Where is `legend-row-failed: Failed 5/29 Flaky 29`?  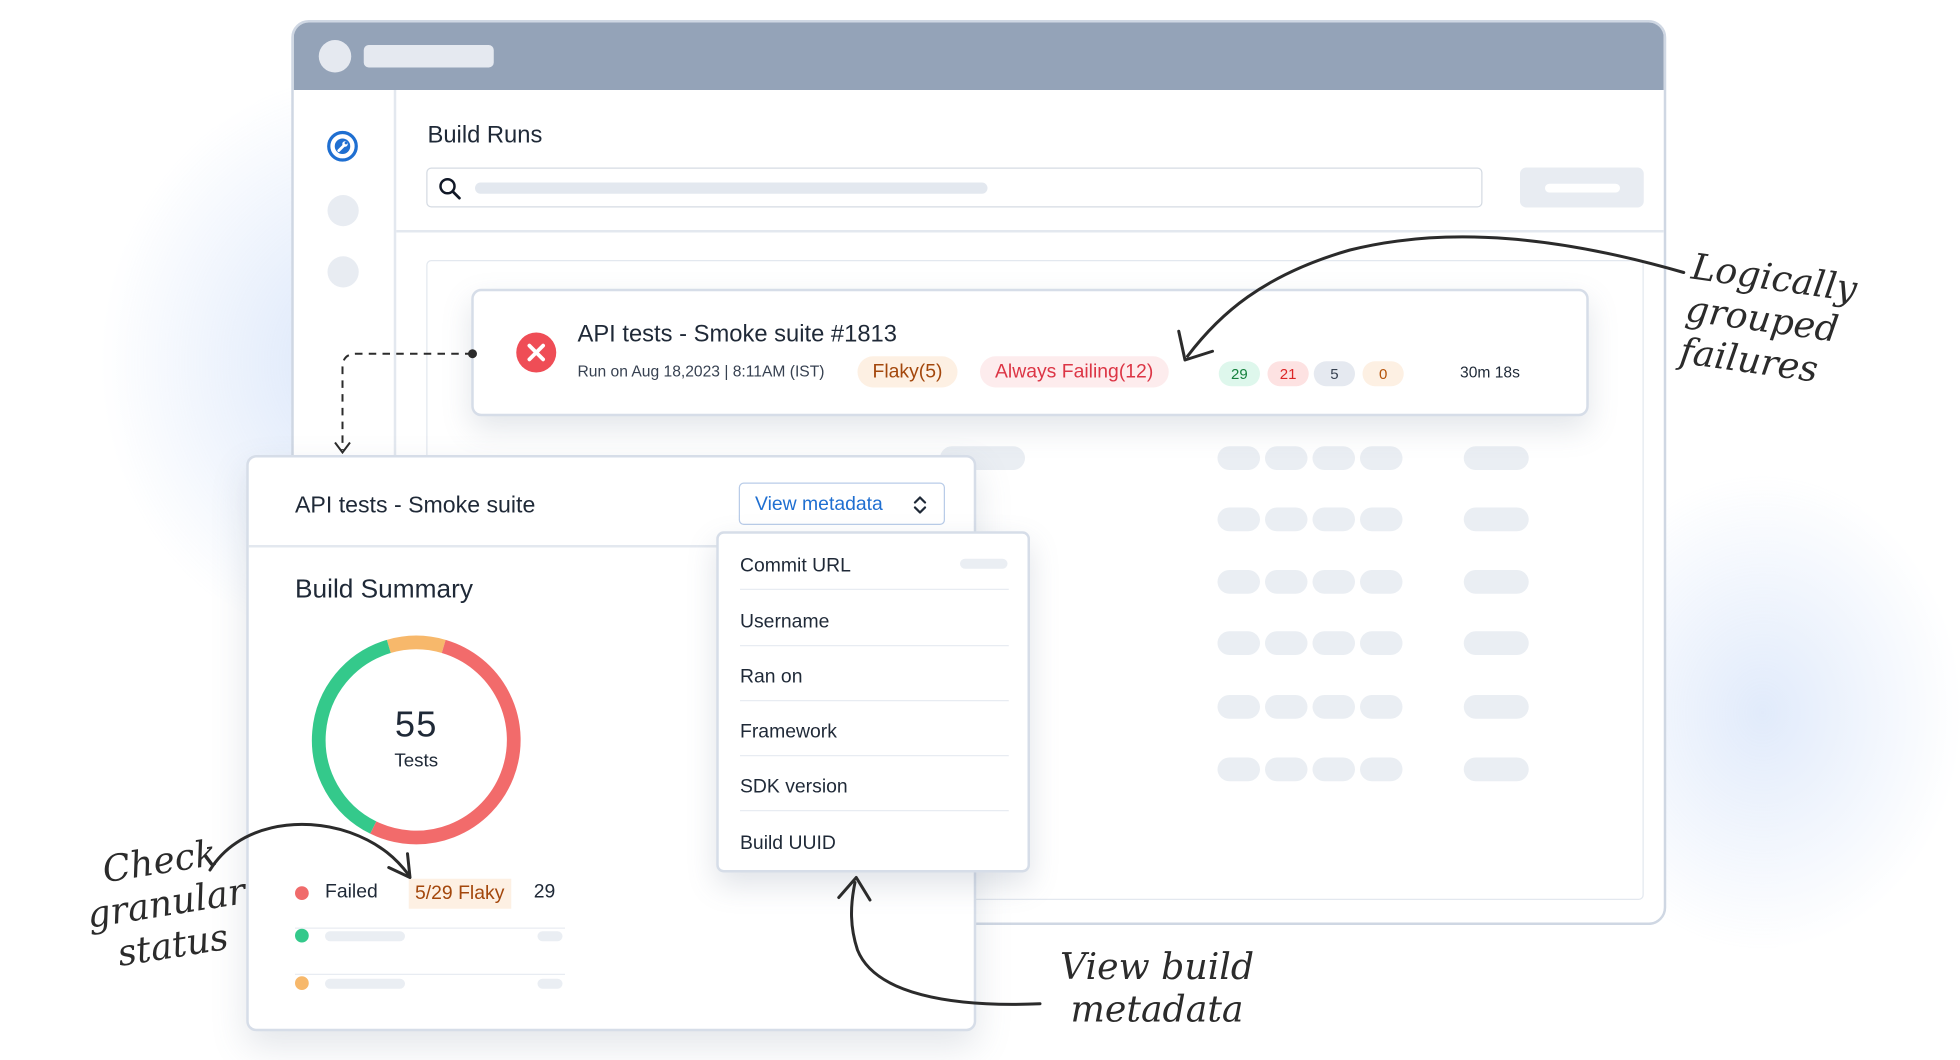 legend-row-failed: Failed 5/29 Flaky 29 is located at coordinates (430, 903).